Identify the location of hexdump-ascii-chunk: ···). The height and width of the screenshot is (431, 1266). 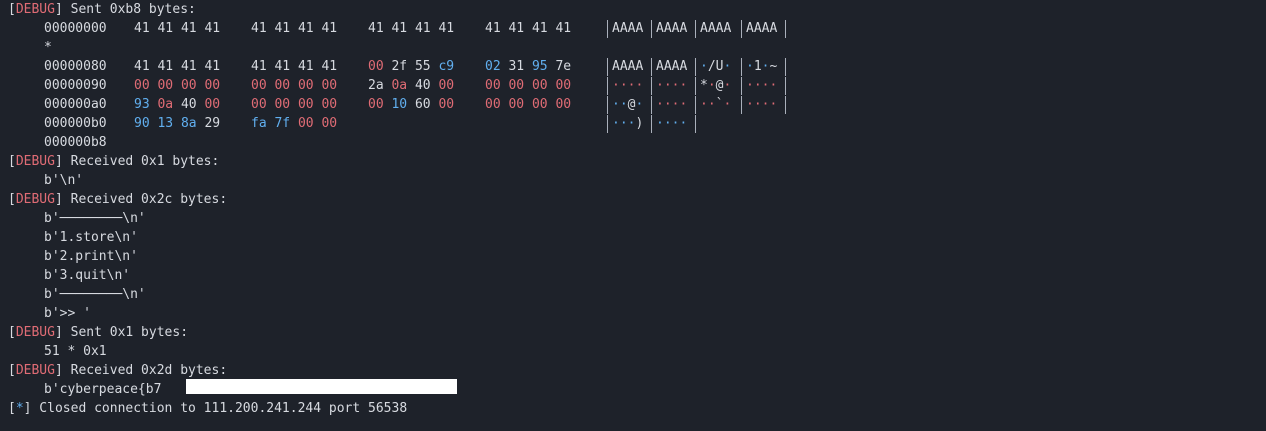
(627, 123).